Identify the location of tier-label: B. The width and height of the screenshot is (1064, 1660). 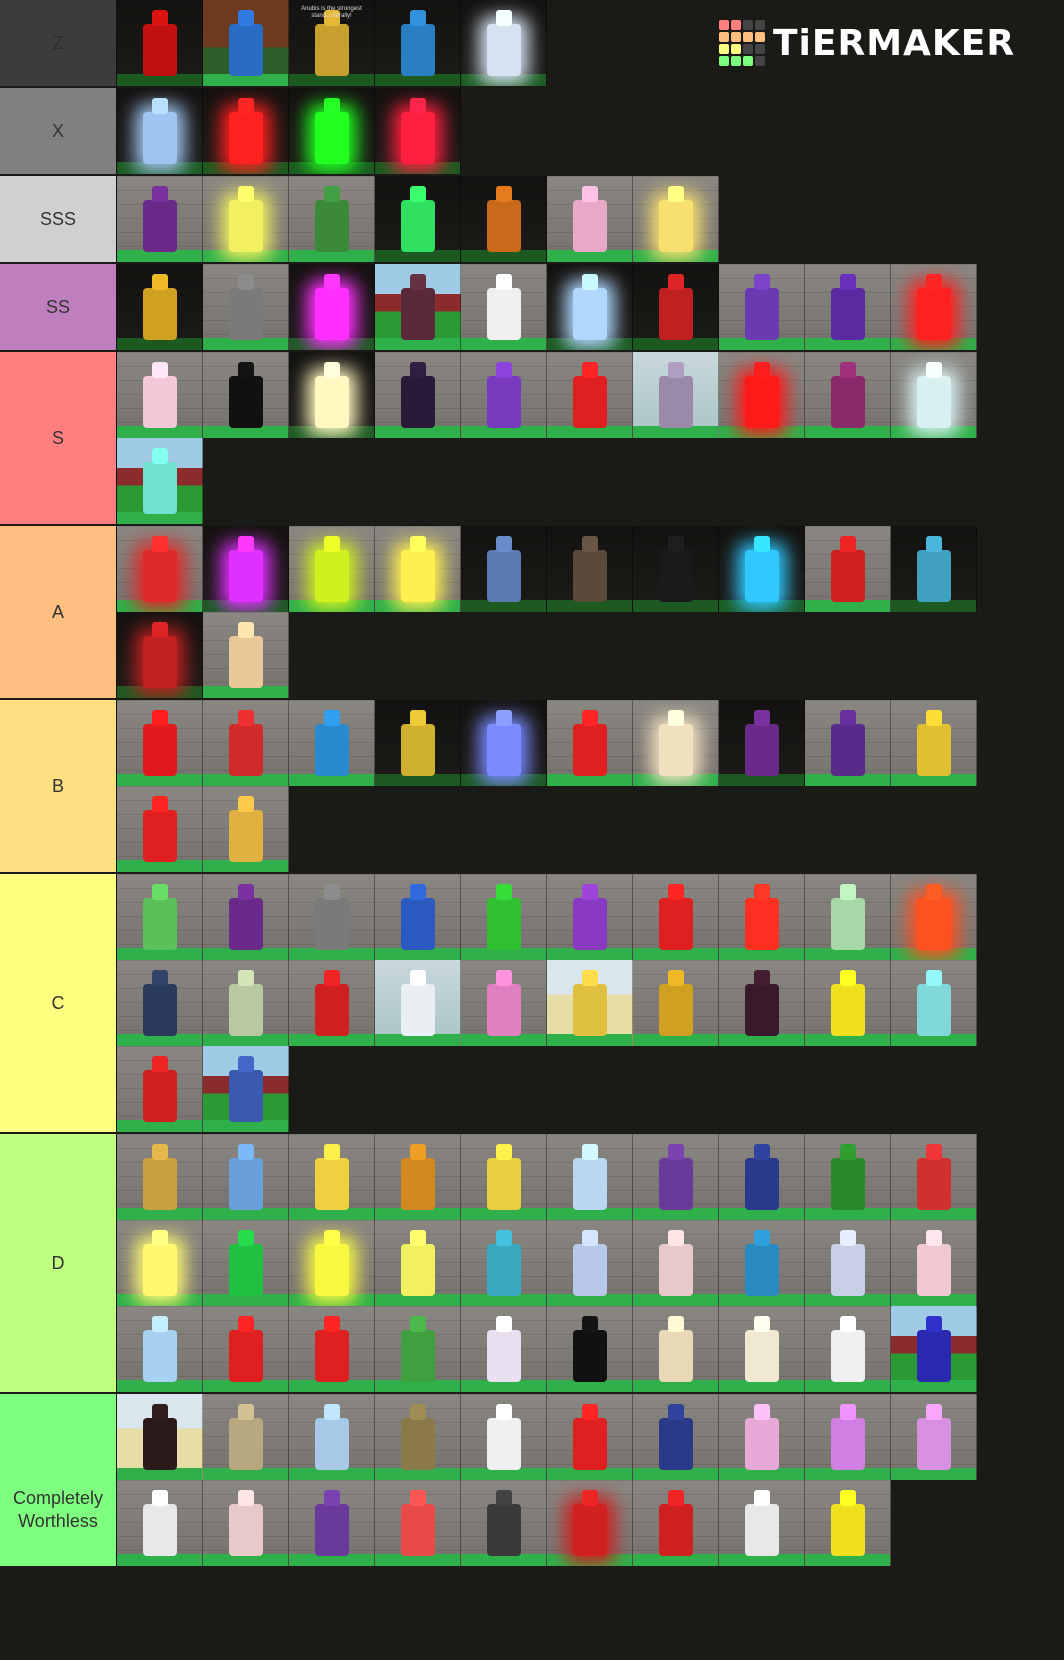
(58, 786).